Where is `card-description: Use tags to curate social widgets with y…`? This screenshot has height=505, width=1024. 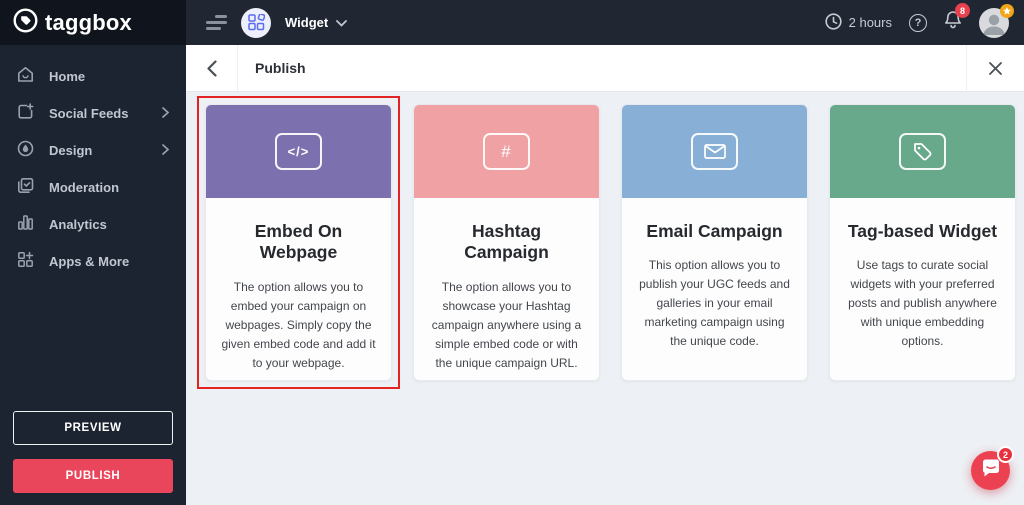 card-description: Use tags to curate social widgets with y… is located at coordinates (922, 303).